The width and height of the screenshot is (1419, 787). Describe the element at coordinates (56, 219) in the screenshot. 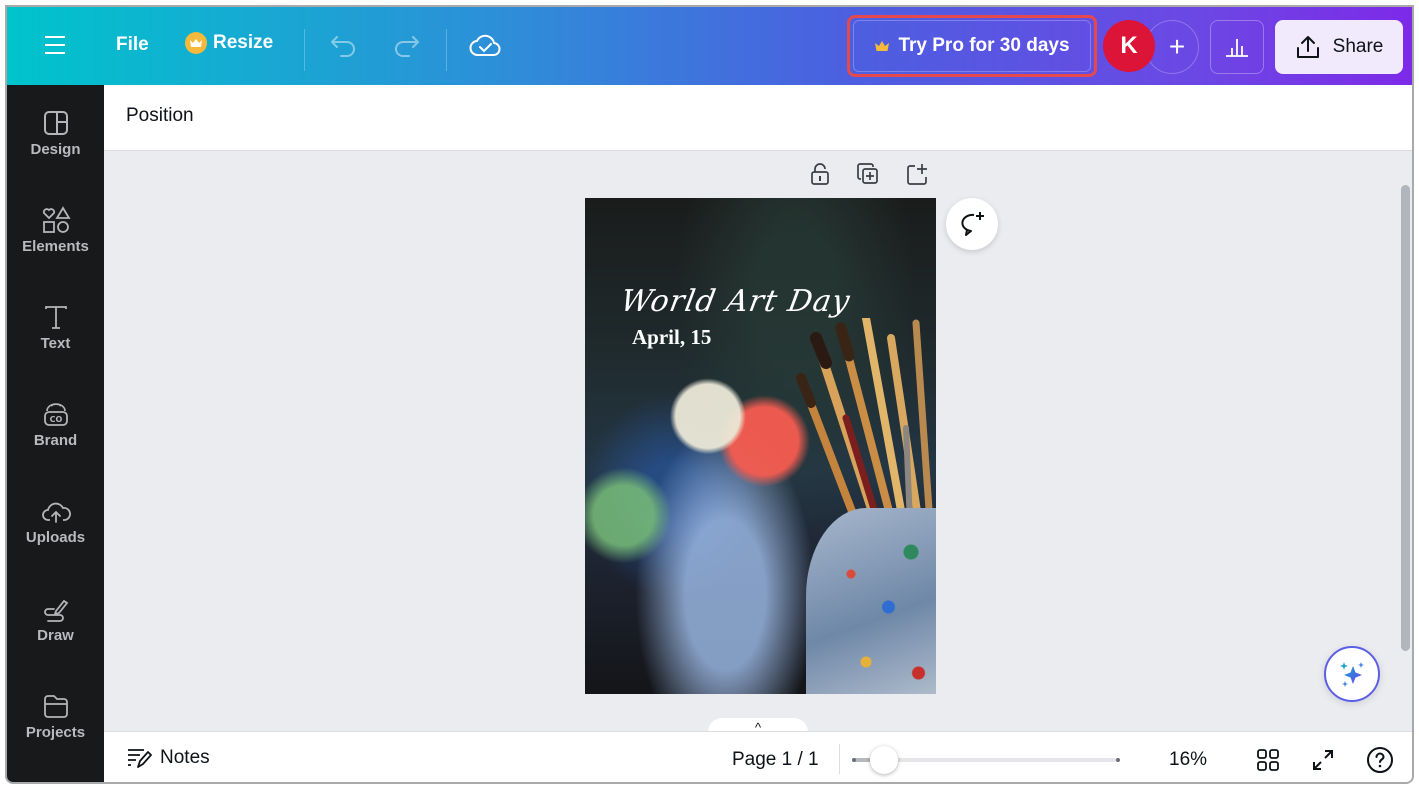

I see `shapes-icon` at that location.